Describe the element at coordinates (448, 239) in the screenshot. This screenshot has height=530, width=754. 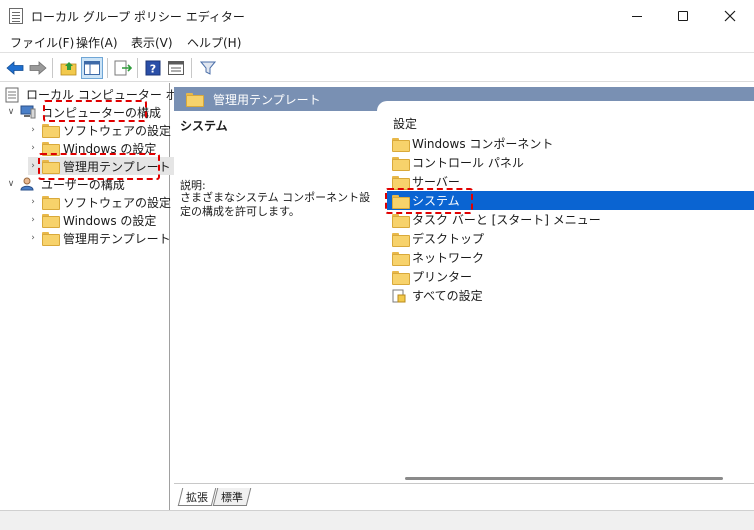
I see `list-item-label: デスクトップ` at that location.